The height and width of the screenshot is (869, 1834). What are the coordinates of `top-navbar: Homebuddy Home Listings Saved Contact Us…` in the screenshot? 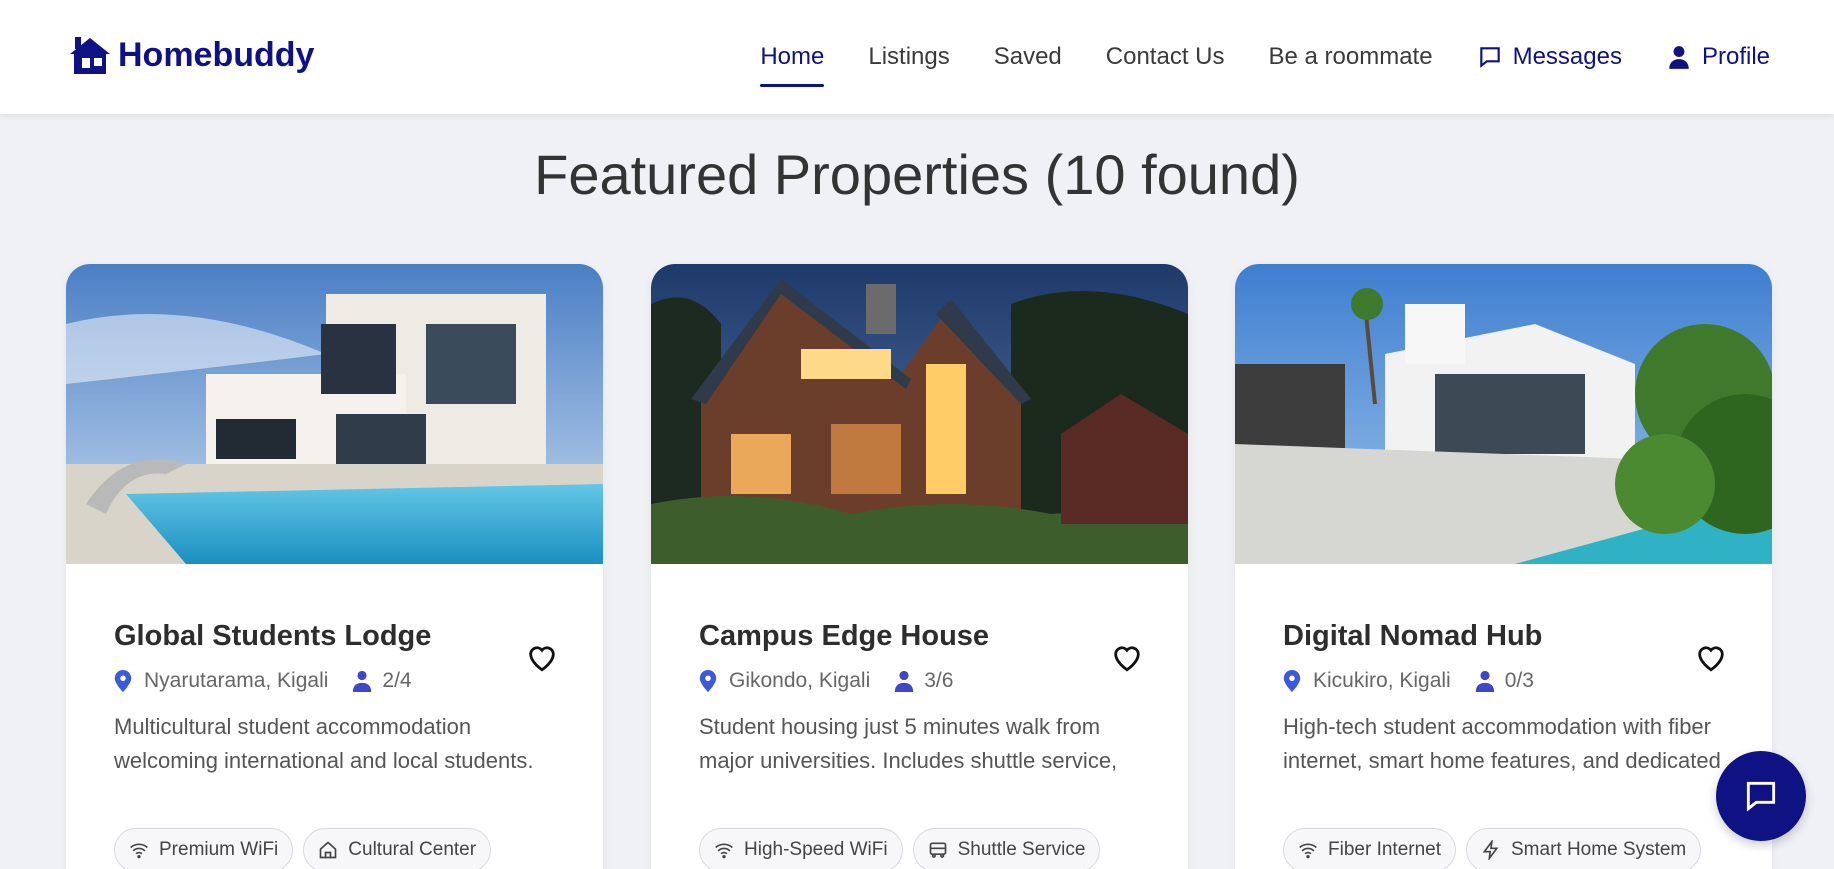 It's located at (917, 57).